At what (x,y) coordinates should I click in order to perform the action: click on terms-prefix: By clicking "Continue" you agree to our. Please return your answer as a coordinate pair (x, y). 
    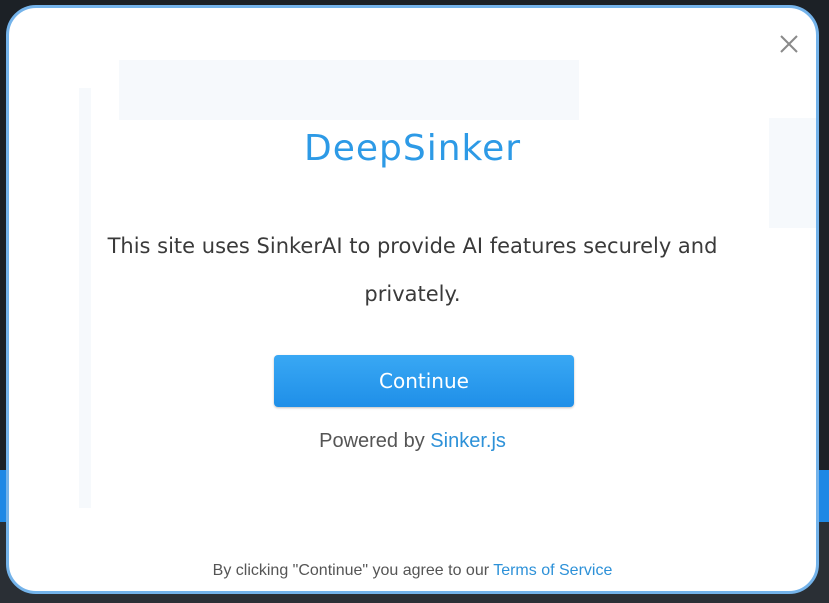
    Looking at the image, I should click on (351, 570).